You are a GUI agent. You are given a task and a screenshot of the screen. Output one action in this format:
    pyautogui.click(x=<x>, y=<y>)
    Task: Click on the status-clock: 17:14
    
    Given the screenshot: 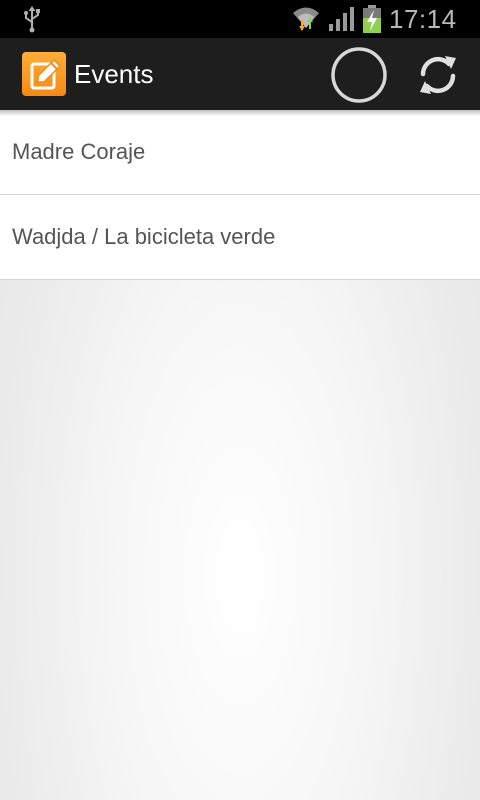 What is the action you would take?
    pyautogui.click(x=423, y=19)
    